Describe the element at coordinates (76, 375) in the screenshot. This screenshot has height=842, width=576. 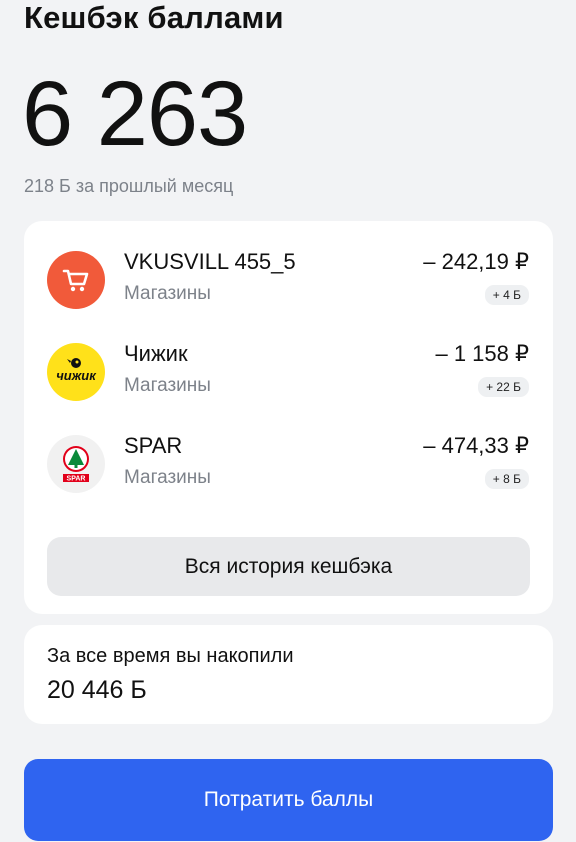
I see `chizhik-logo-text: чижик` at that location.